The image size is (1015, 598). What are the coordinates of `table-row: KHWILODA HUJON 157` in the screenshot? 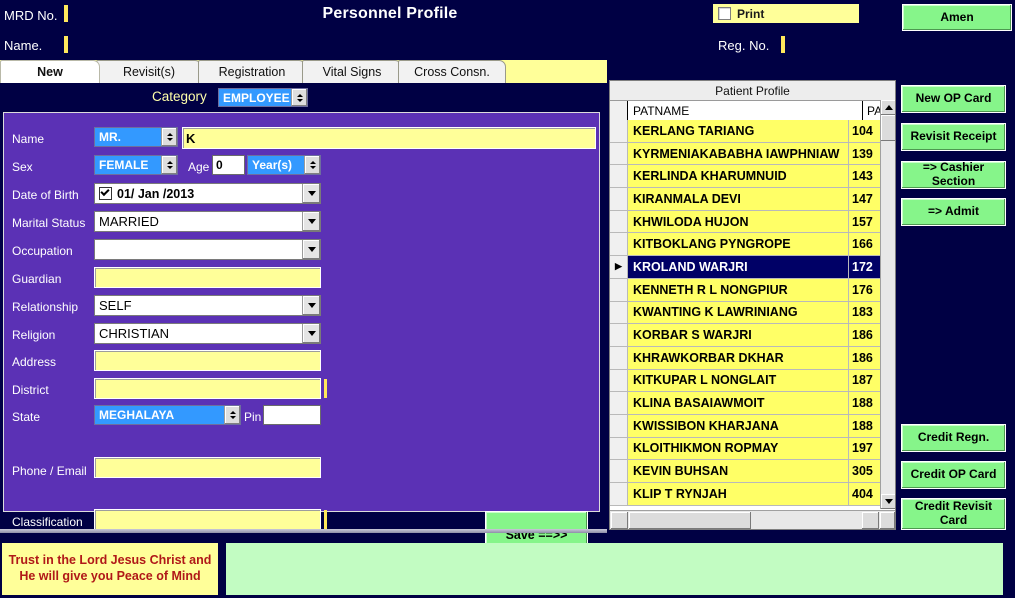 It's located at (745, 222).